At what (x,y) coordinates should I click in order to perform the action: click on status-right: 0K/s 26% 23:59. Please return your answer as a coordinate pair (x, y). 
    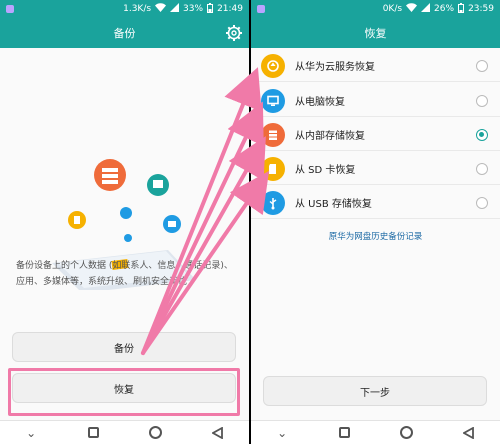
    Looking at the image, I should click on (438, 9).